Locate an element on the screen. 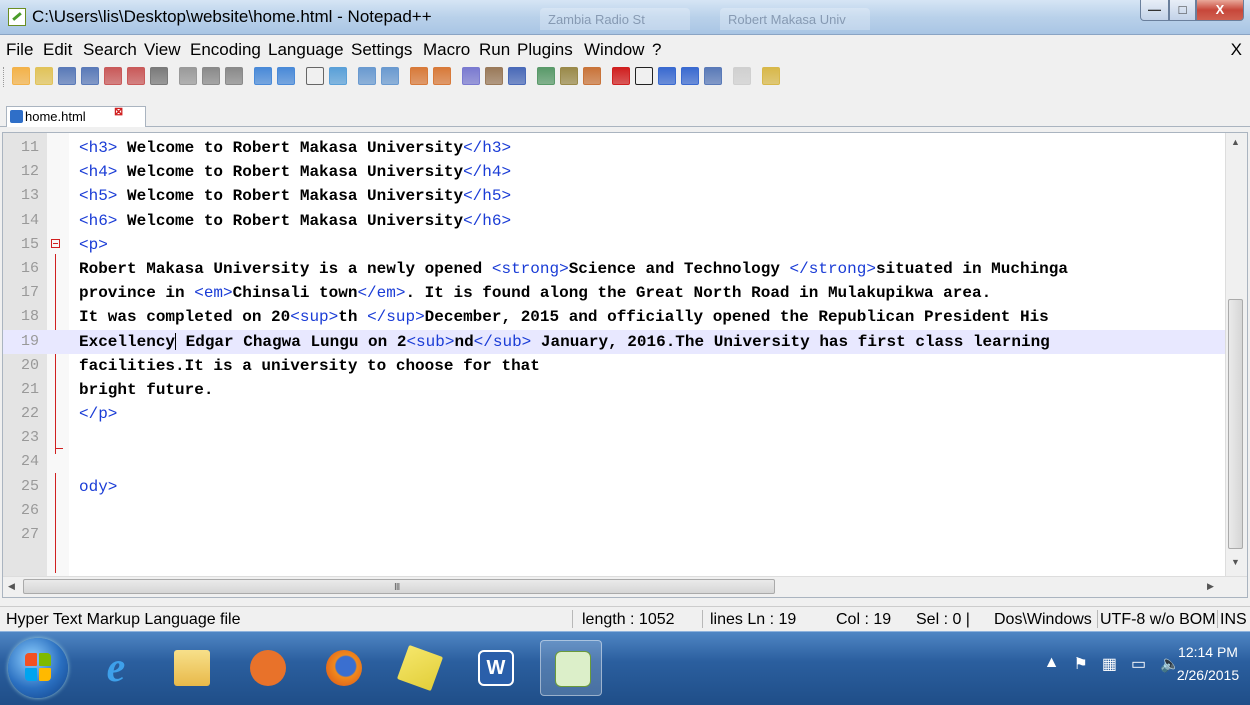 The image size is (1250, 705). close-all-icon is located at coordinates (136, 76).